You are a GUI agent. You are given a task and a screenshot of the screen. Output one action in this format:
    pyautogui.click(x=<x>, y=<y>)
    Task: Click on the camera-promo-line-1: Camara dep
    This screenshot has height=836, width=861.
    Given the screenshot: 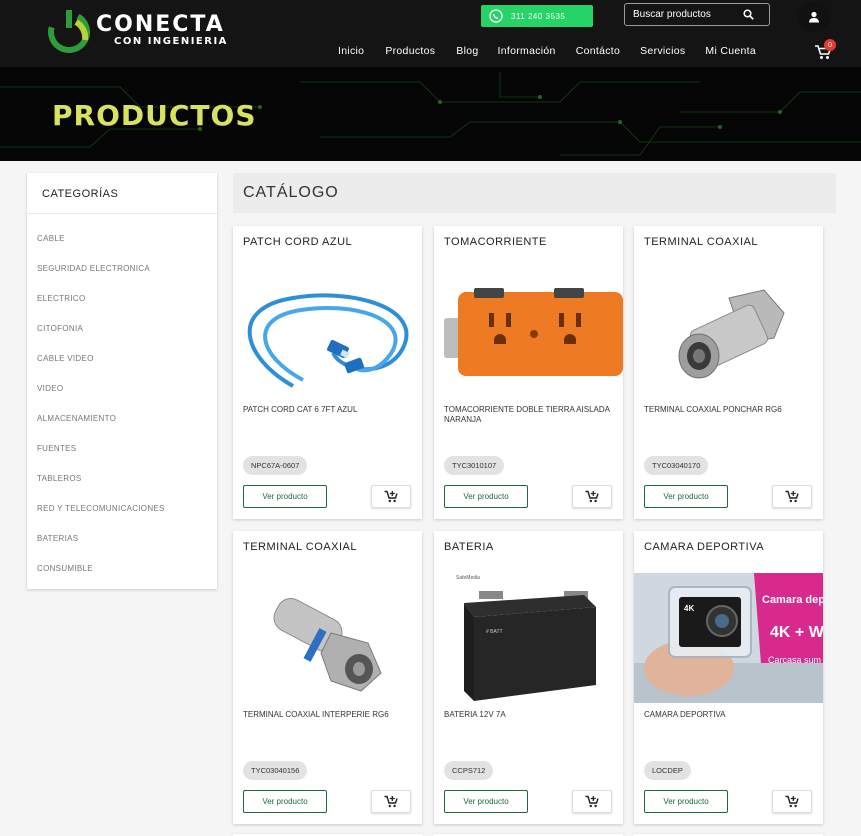 What is the action you would take?
    pyautogui.click(x=792, y=600)
    